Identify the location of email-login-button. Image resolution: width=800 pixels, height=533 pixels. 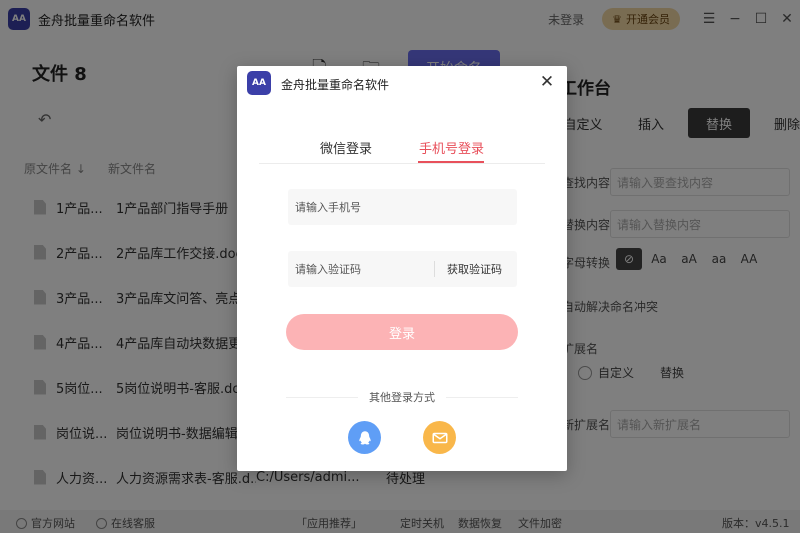
(439, 437).